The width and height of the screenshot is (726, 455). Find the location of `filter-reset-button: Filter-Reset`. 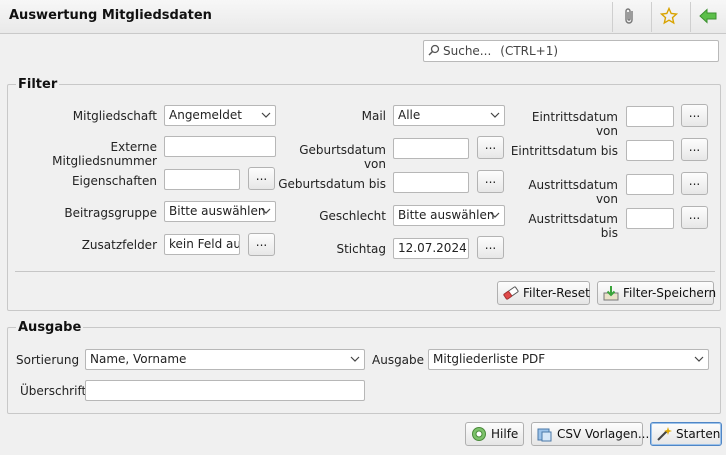

filter-reset-button: Filter-Reset is located at coordinates (543, 293).